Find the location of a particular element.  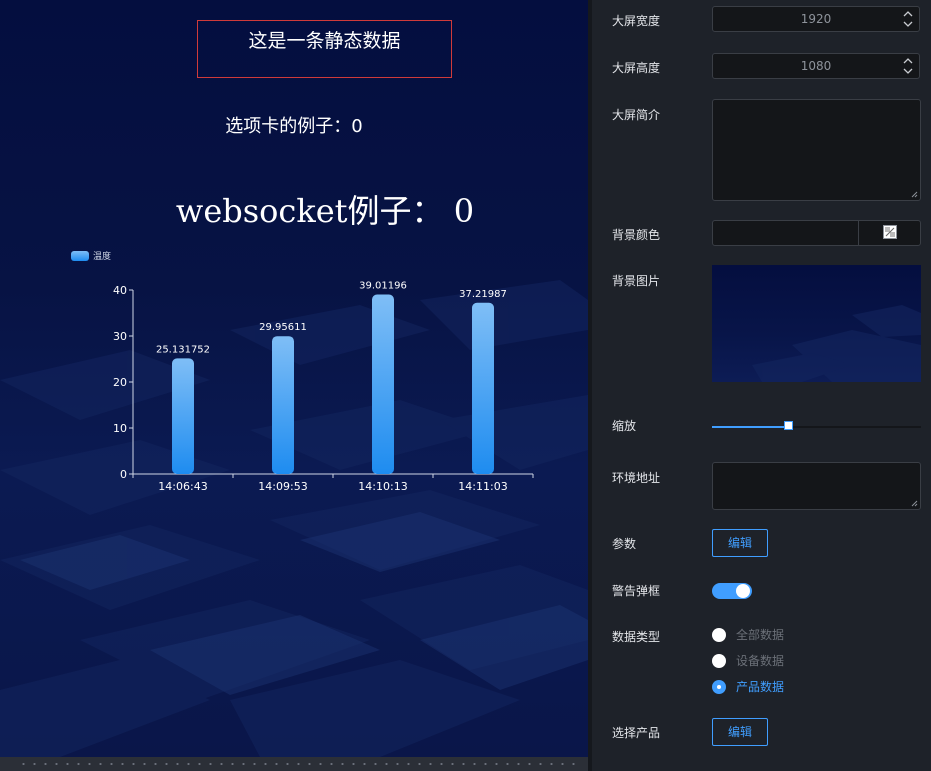

screen-width-input: 1920 is located at coordinates (816, 19).